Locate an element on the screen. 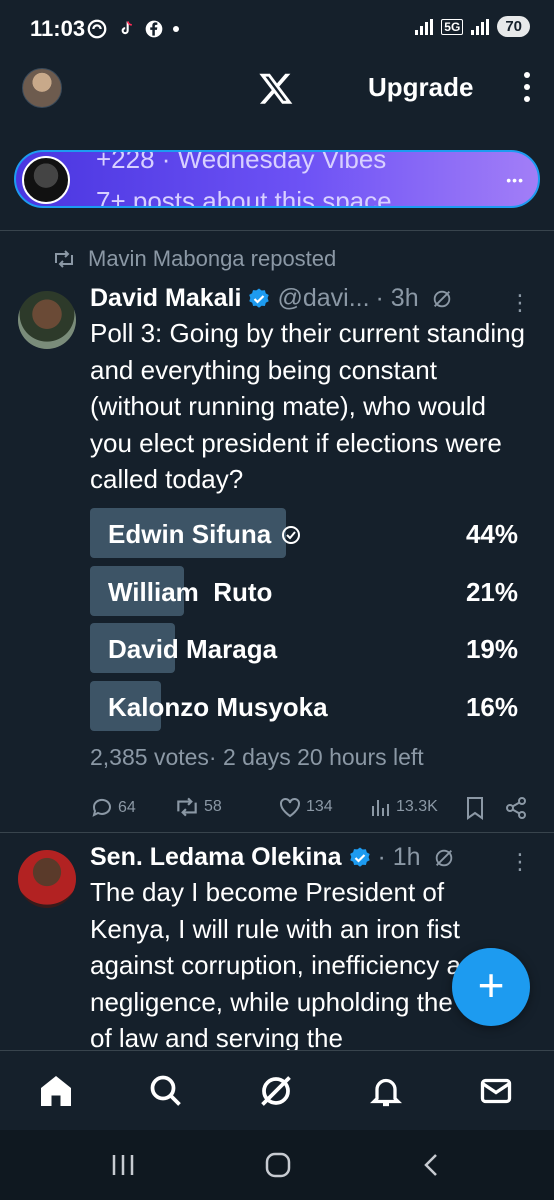  tiktok-icon is located at coordinates (126, 28).